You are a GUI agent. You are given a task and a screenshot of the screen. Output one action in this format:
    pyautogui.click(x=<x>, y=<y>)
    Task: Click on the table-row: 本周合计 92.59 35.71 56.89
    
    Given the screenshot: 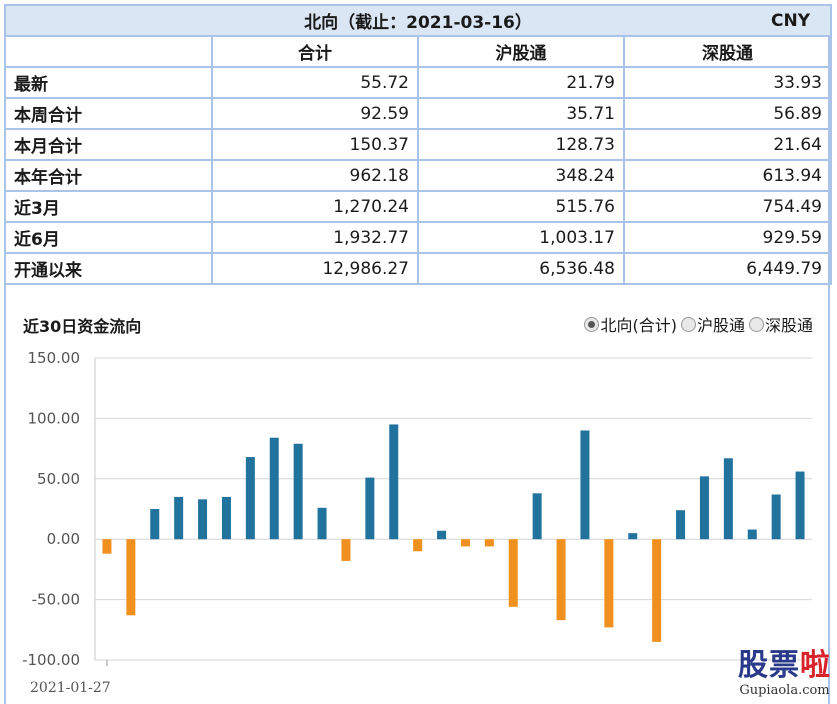 What is the action you would take?
    pyautogui.click(x=418, y=113)
    